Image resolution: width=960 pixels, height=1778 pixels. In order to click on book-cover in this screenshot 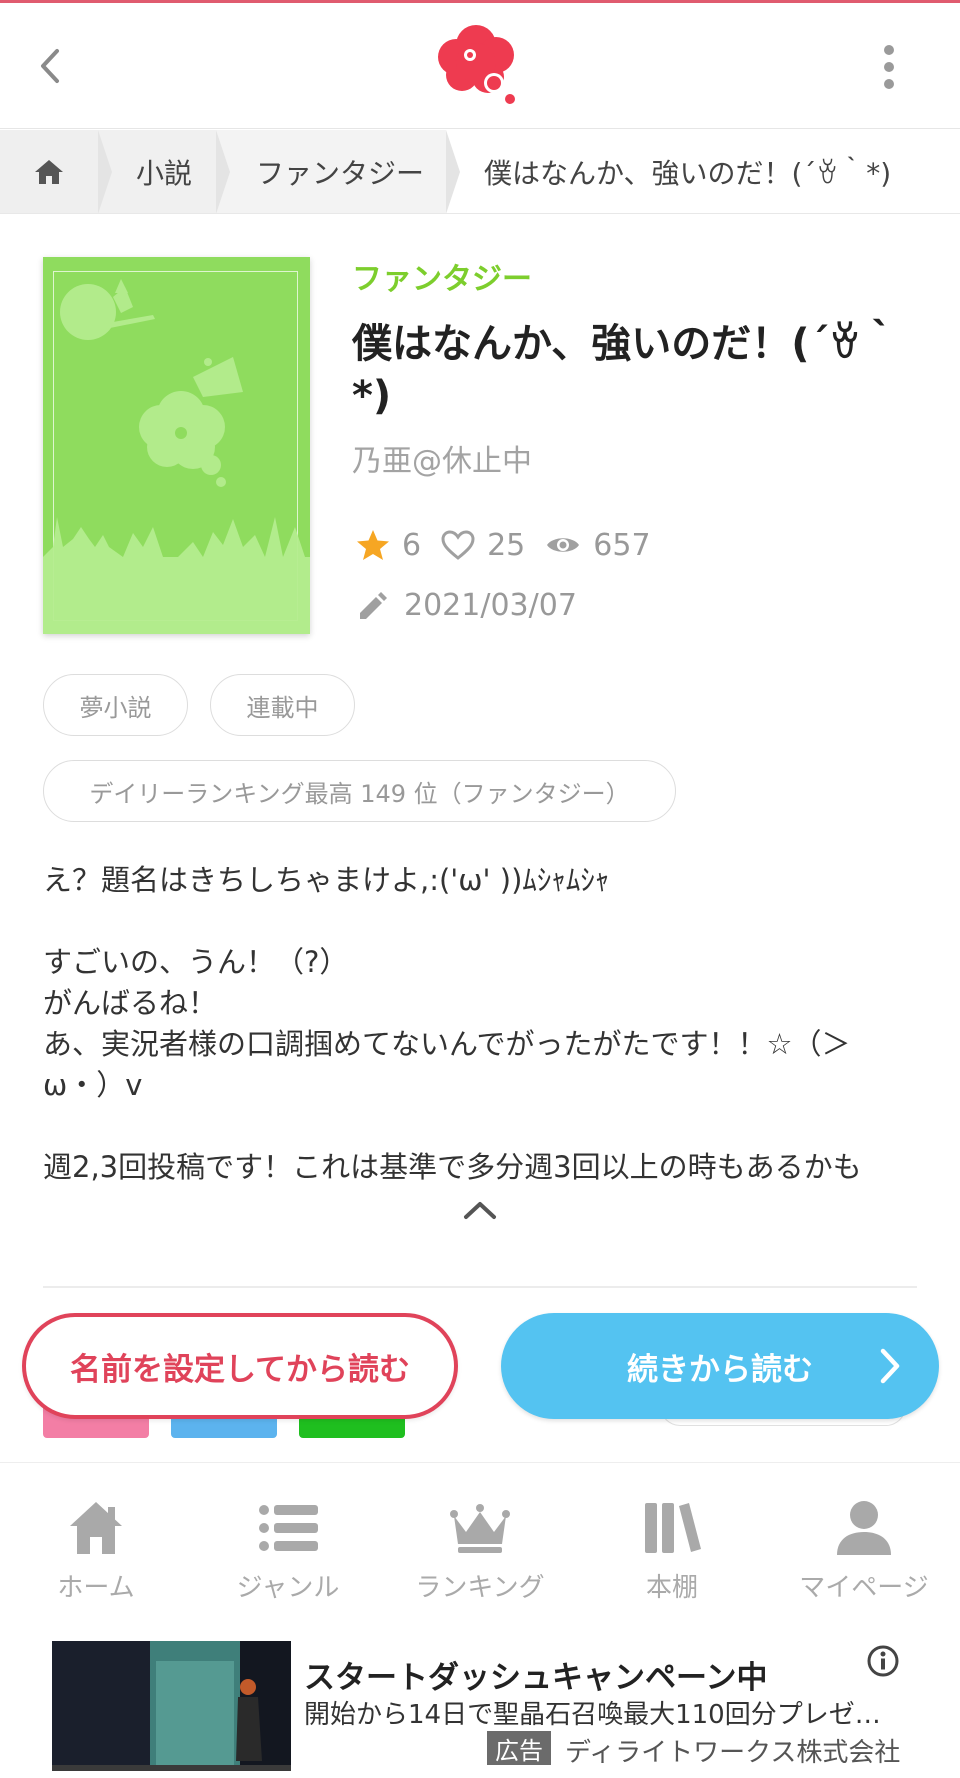, I will do `click(176, 445)`.